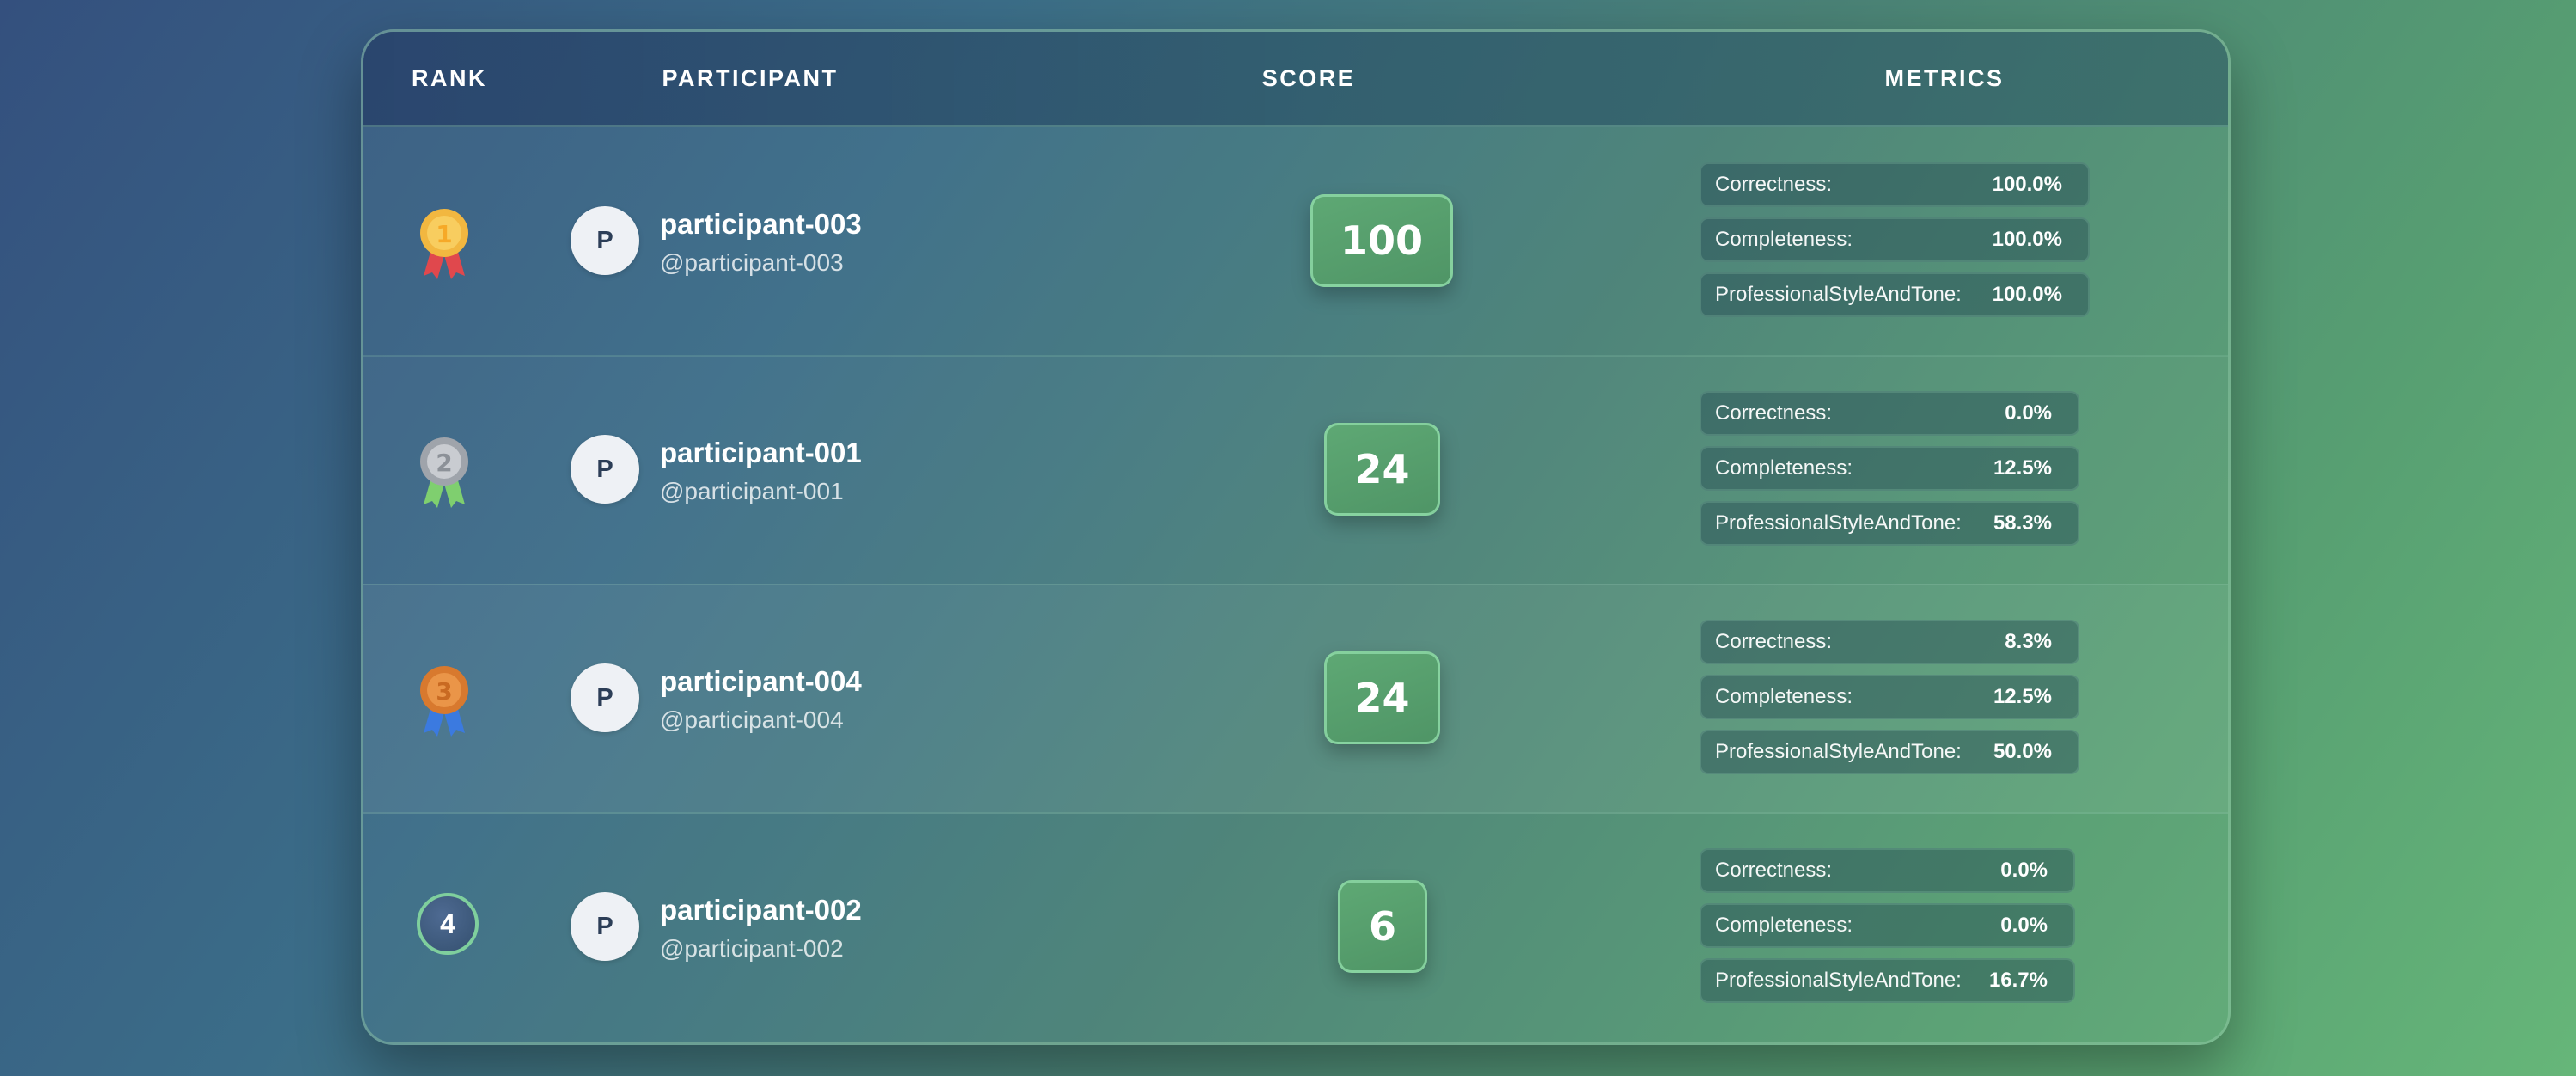  I want to click on participant-handle: @participant-004, so click(752, 719).